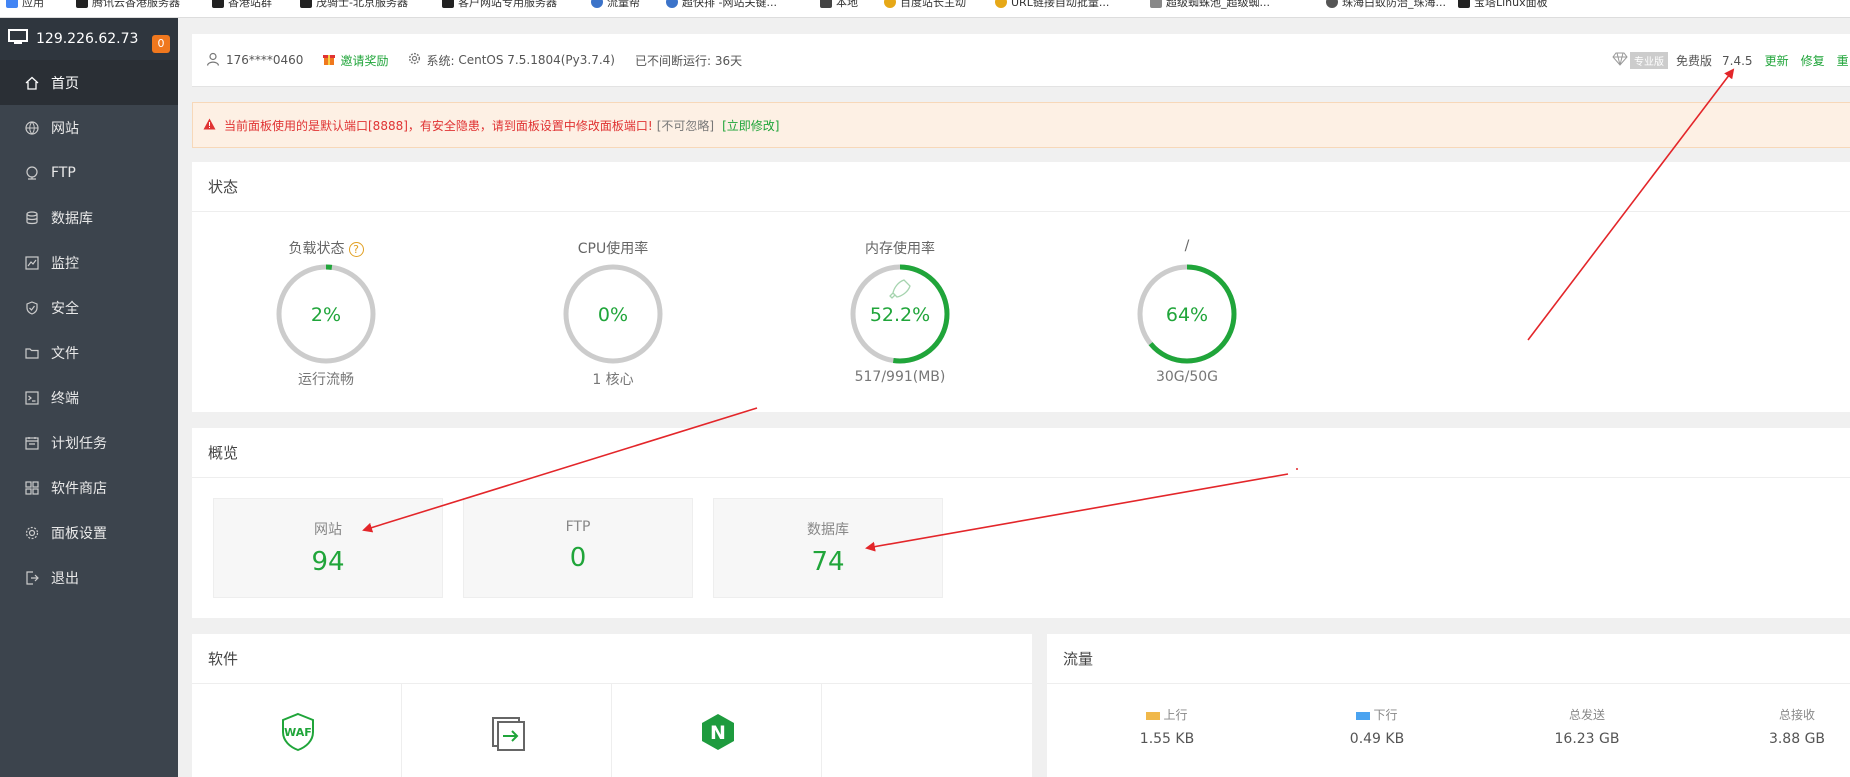 The height and width of the screenshot is (777, 1850). What do you see at coordinates (1796, 715) in the screenshot?
I see `total-received-label: 总接收` at bounding box center [1796, 715].